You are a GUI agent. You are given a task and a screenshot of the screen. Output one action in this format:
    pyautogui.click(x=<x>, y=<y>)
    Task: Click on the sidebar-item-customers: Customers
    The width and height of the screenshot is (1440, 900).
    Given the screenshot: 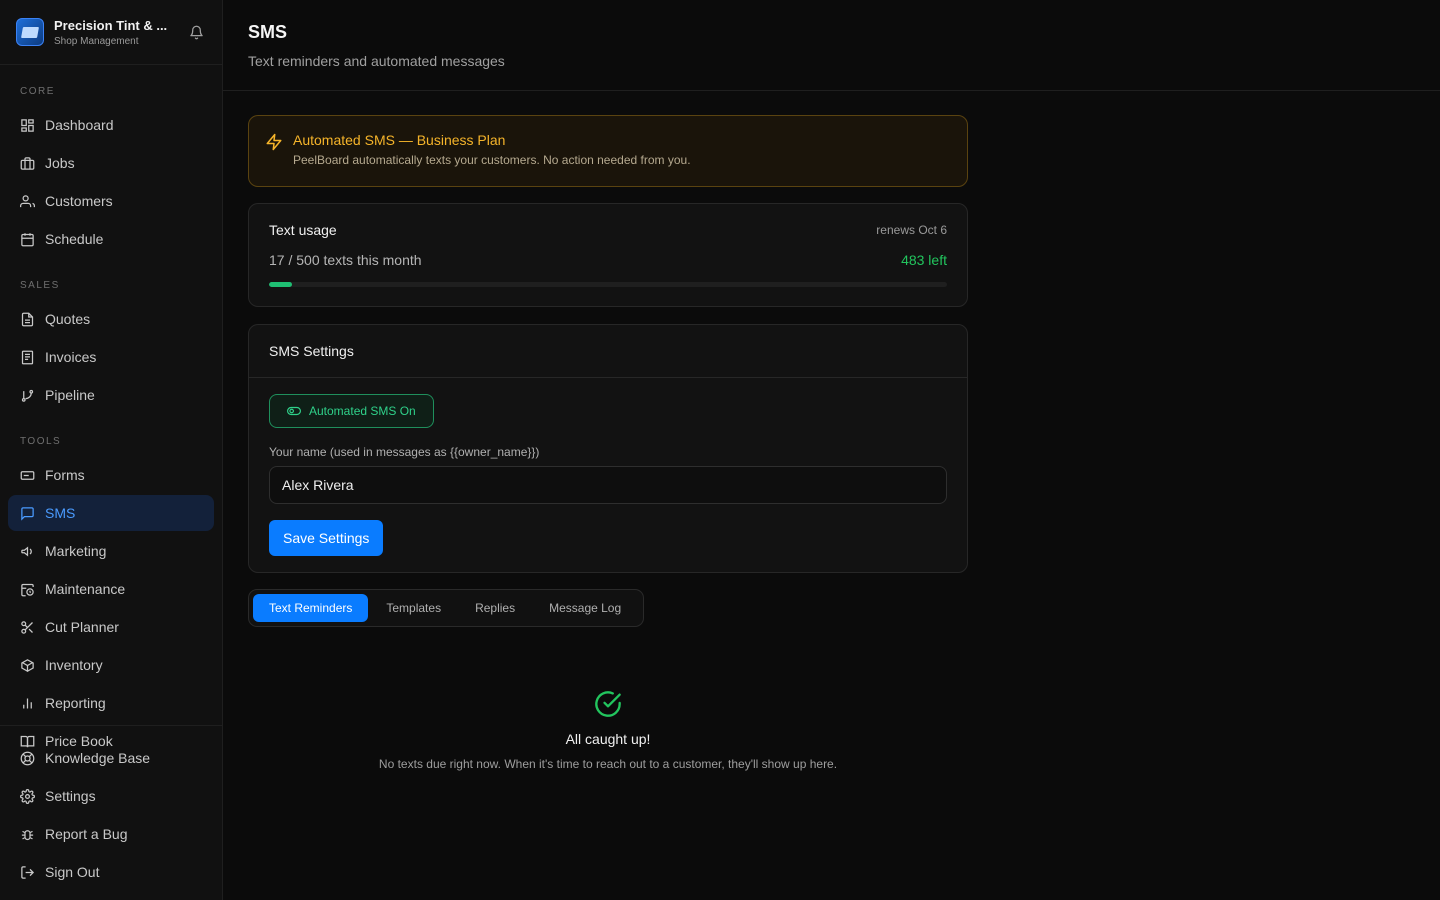 What is the action you would take?
    pyautogui.click(x=111, y=201)
    